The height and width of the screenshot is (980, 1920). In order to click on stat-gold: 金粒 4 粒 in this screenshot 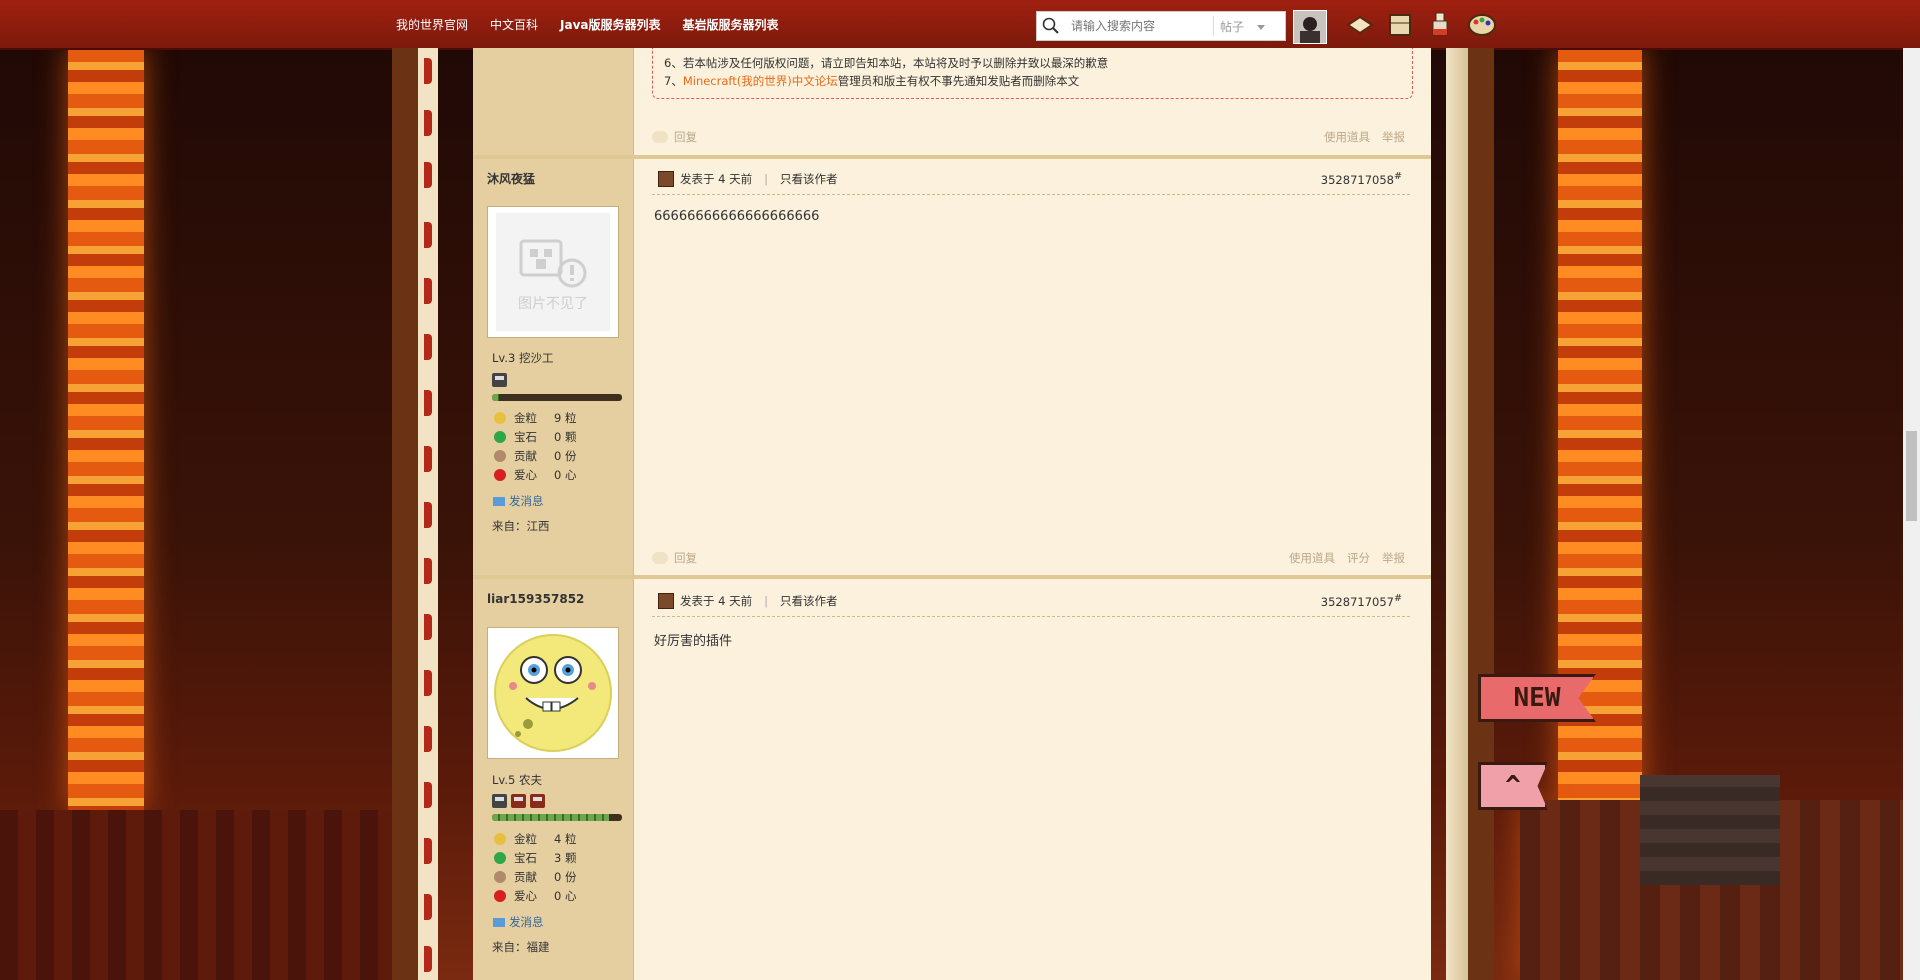, I will do `click(535, 839)`.